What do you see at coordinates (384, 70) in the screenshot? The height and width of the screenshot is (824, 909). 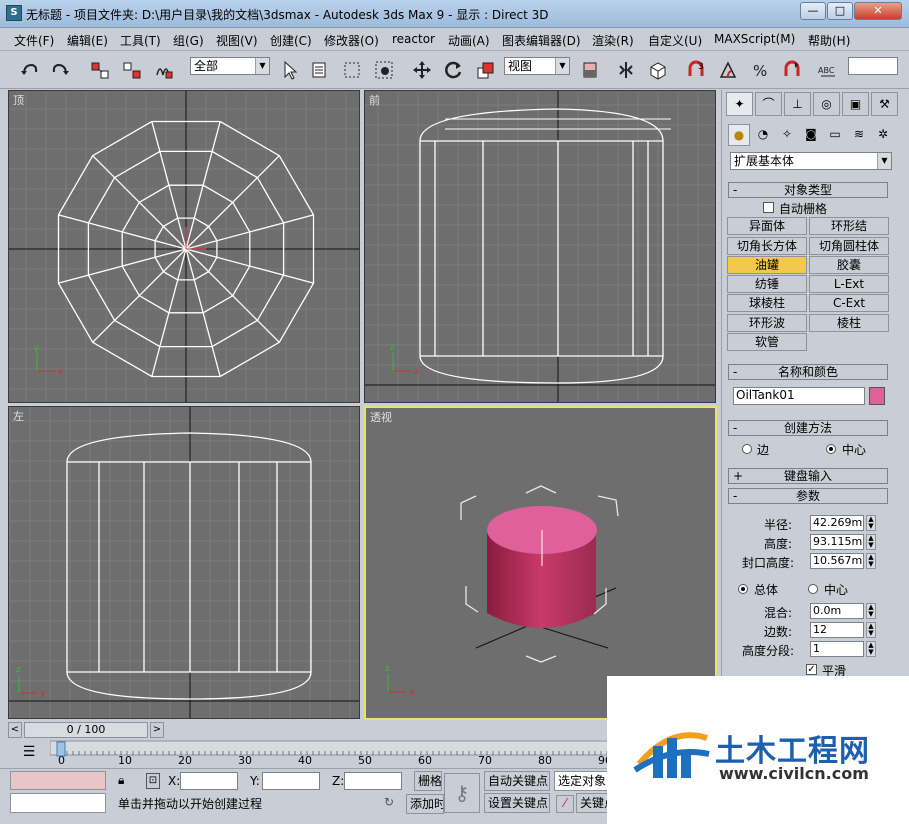 I see `window-crossing-icon` at bounding box center [384, 70].